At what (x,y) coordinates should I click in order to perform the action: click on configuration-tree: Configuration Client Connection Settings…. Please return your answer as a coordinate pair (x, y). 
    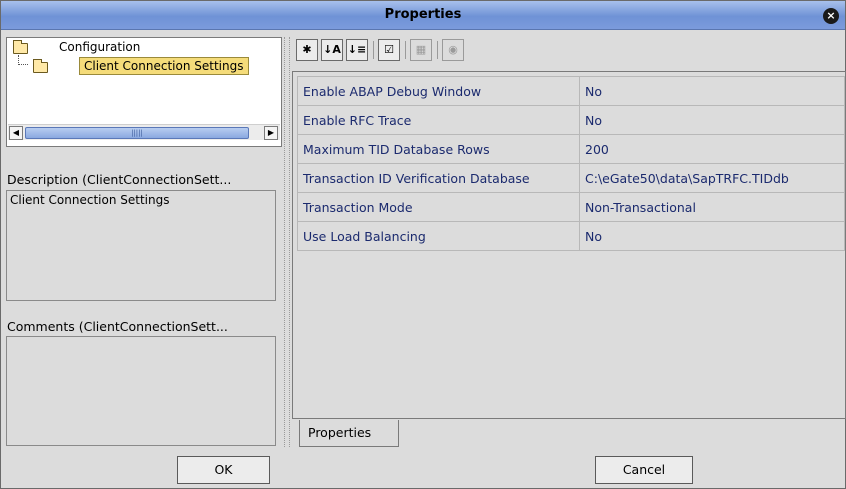
    Looking at the image, I should click on (144, 92).